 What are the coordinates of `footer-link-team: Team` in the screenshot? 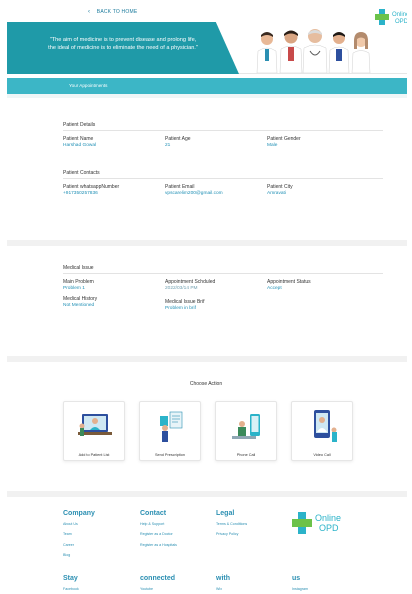 It's located at (67, 534).